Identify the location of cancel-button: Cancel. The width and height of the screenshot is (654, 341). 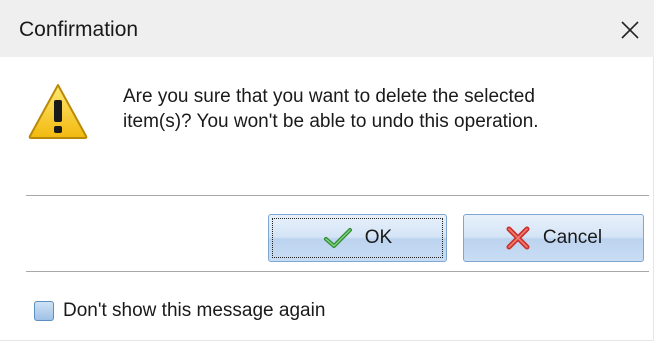
(553, 238).